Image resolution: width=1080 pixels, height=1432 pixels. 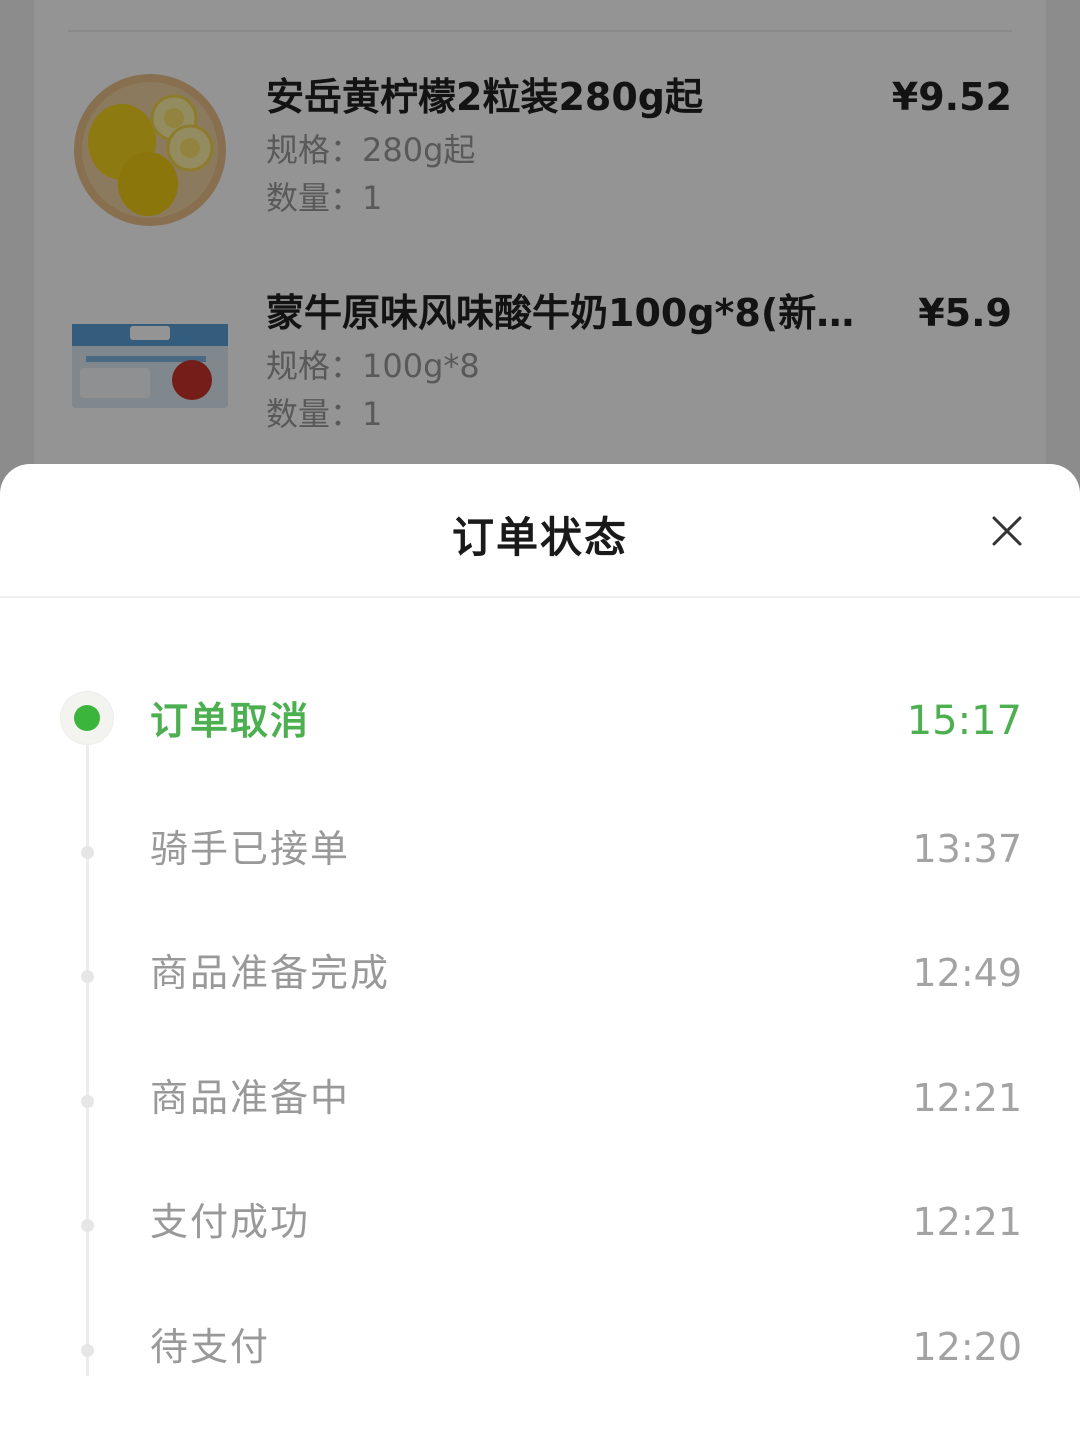 What do you see at coordinates (270, 973) in the screenshot?
I see `status-label: 商品准备完成` at bounding box center [270, 973].